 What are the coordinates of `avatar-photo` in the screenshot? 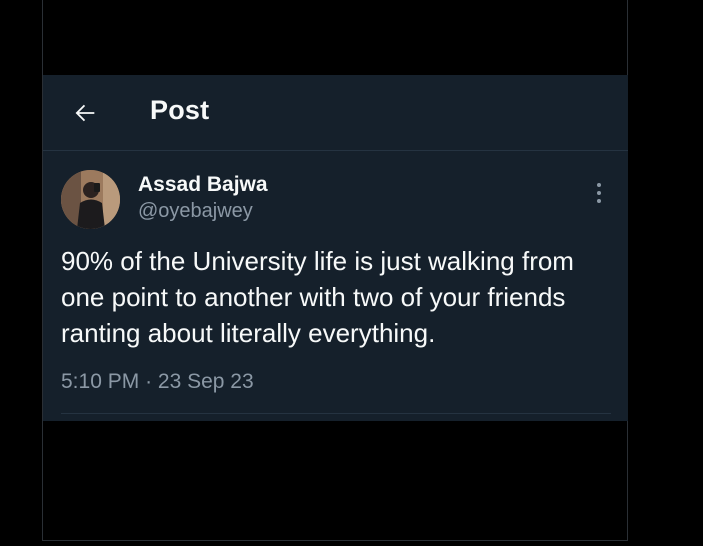 It's located at (90, 199).